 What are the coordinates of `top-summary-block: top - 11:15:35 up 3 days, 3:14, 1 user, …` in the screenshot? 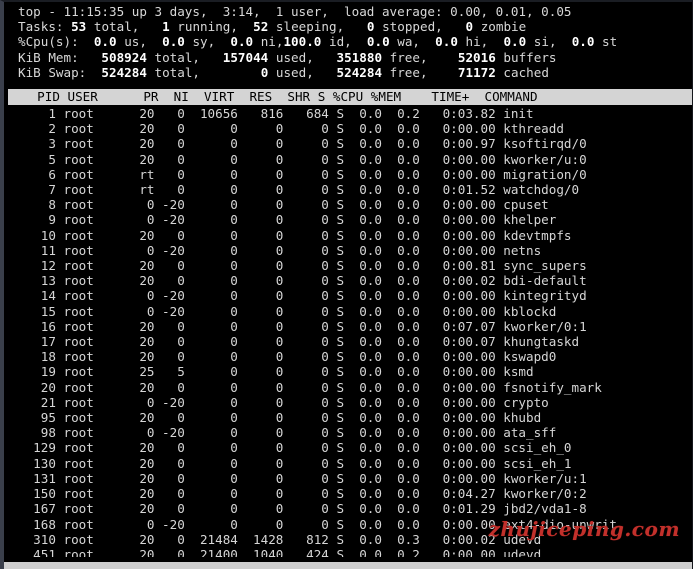 It's located at (348, 42).